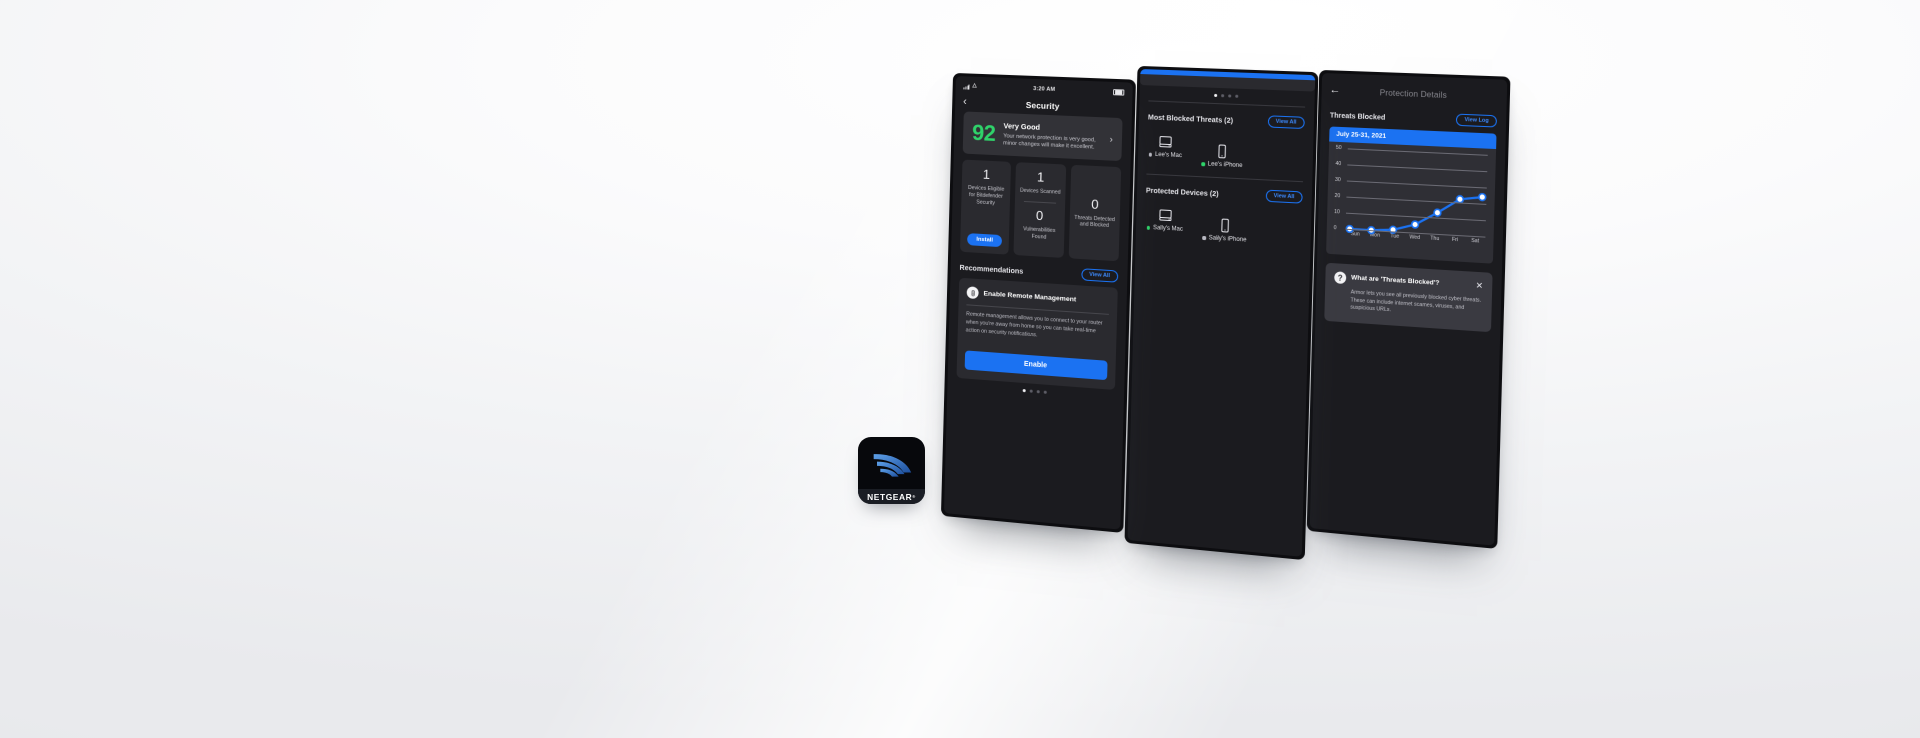  Describe the element at coordinates (974, 86) in the screenshot. I see `wifi-icon: △` at that location.